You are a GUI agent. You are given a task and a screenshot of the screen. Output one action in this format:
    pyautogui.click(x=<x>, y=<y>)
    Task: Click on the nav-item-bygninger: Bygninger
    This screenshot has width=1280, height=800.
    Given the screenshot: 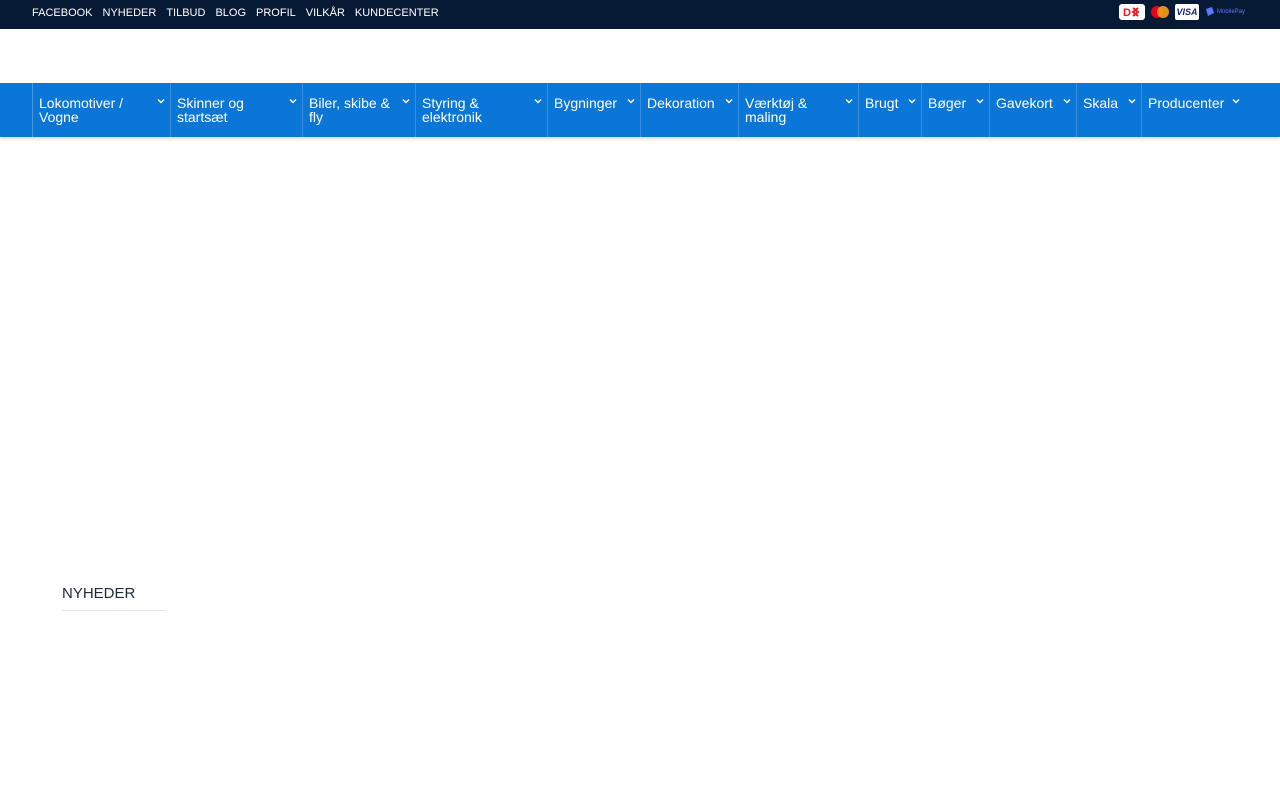 What is the action you would take?
    pyautogui.click(x=593, y=110)
    